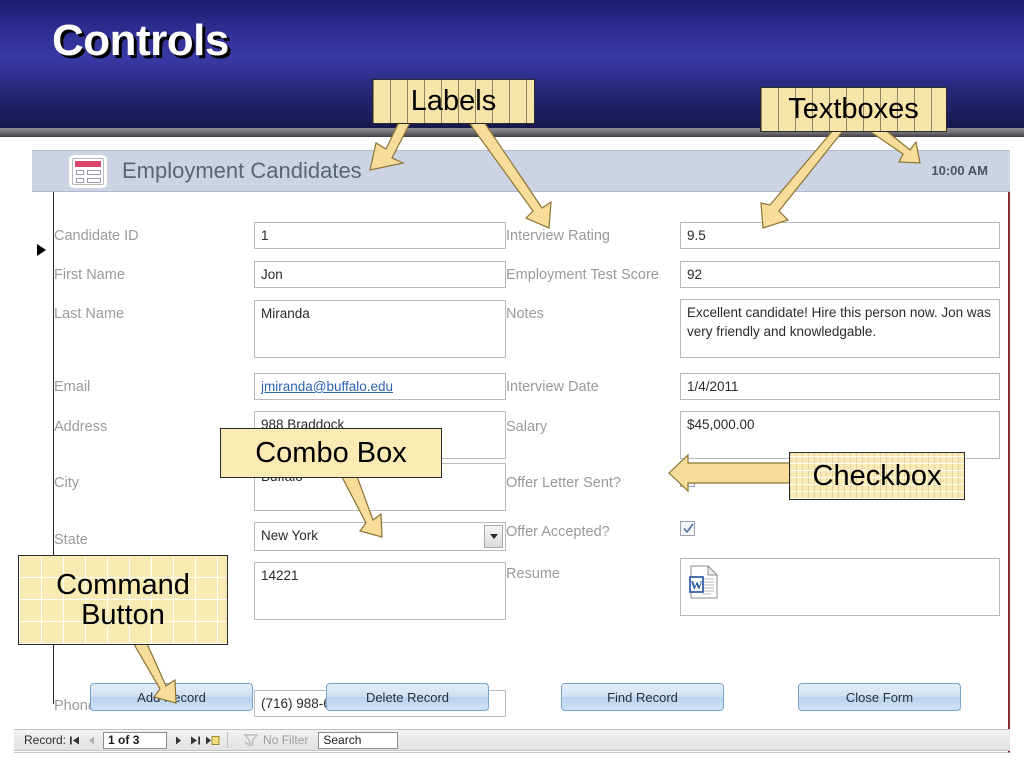  I want to click on label-salary: Salary, so click(527, 427).